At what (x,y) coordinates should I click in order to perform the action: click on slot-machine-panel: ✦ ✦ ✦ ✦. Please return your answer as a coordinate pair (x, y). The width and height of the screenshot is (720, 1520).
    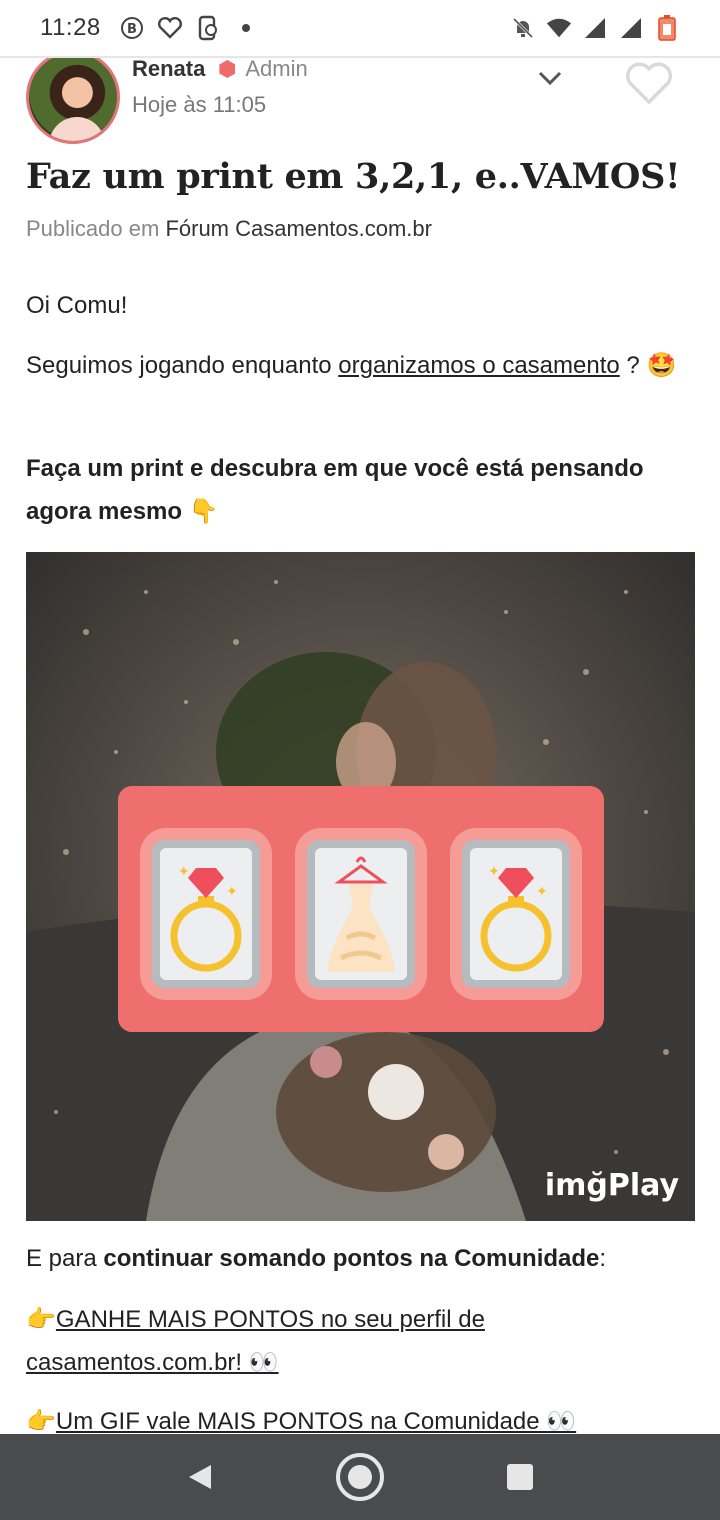
    Looking at the image, I should click on (361, 909).